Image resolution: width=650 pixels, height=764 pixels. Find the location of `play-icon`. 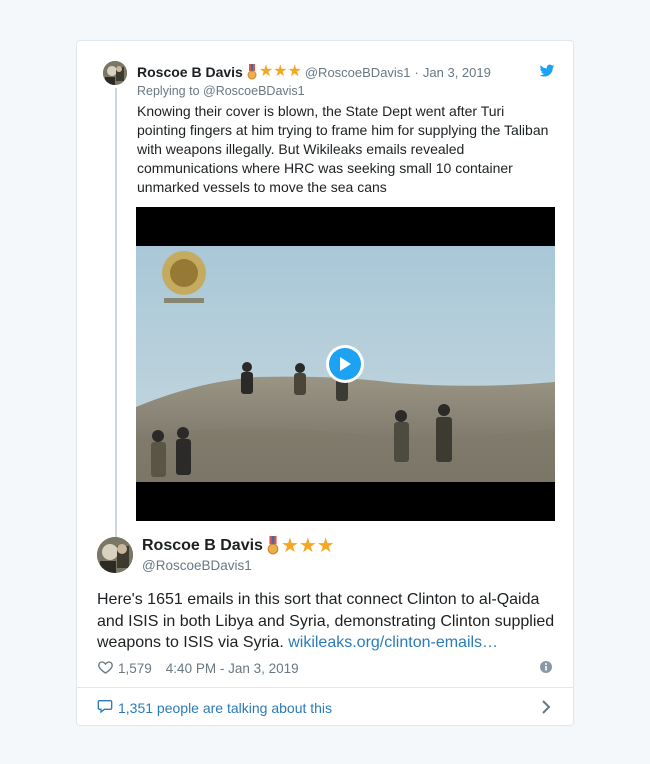

play-icon is located at coordinates (345, 364).